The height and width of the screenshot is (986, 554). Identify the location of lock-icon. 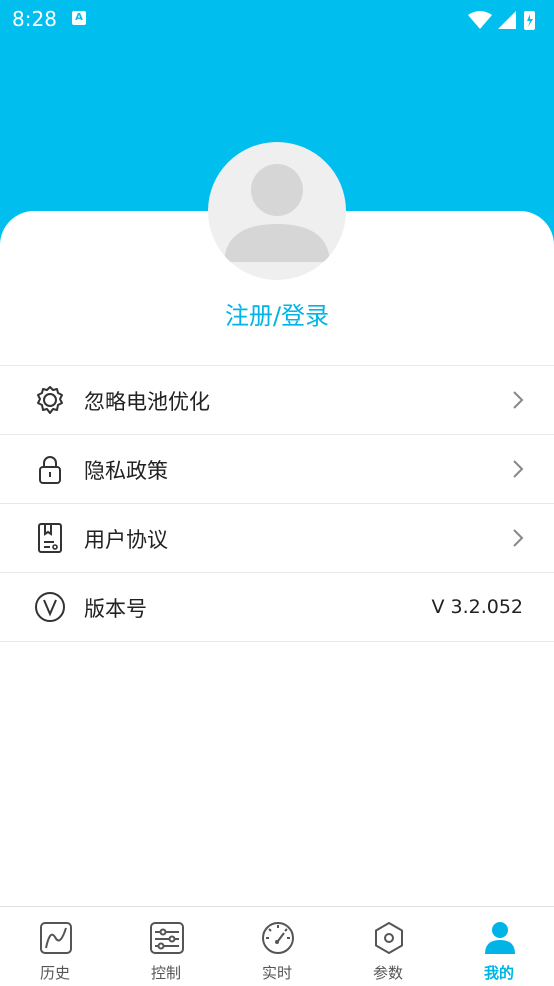
(50, 470).